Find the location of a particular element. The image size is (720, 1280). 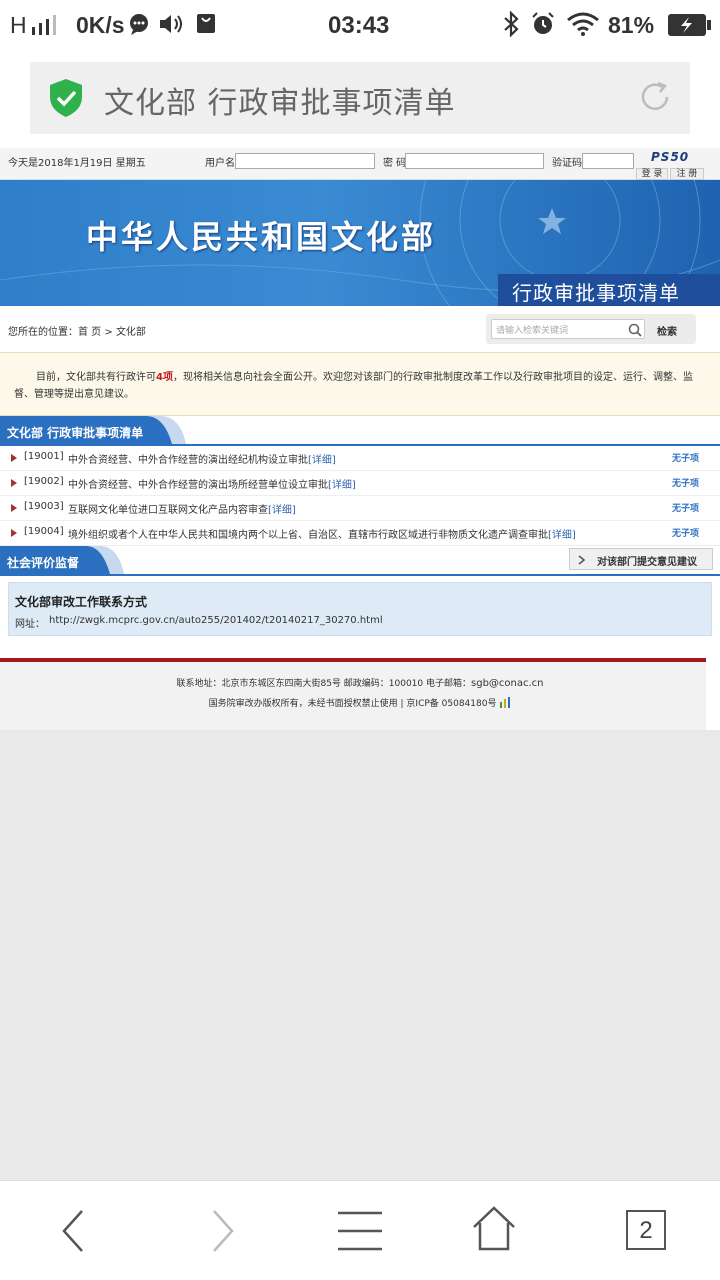

section-eval-title: 社会评价监督 is located at coordinates (43, 563).